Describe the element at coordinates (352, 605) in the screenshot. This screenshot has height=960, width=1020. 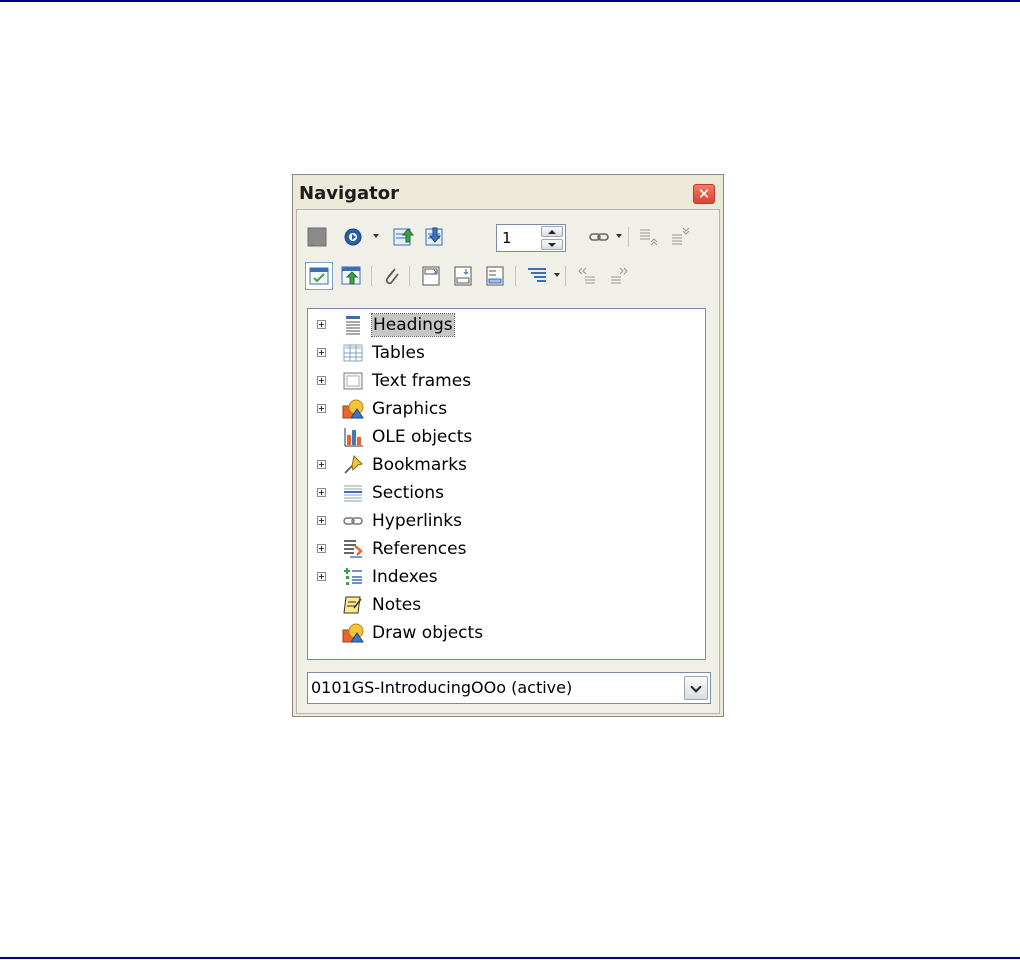
I see `notes-icon` at that location.